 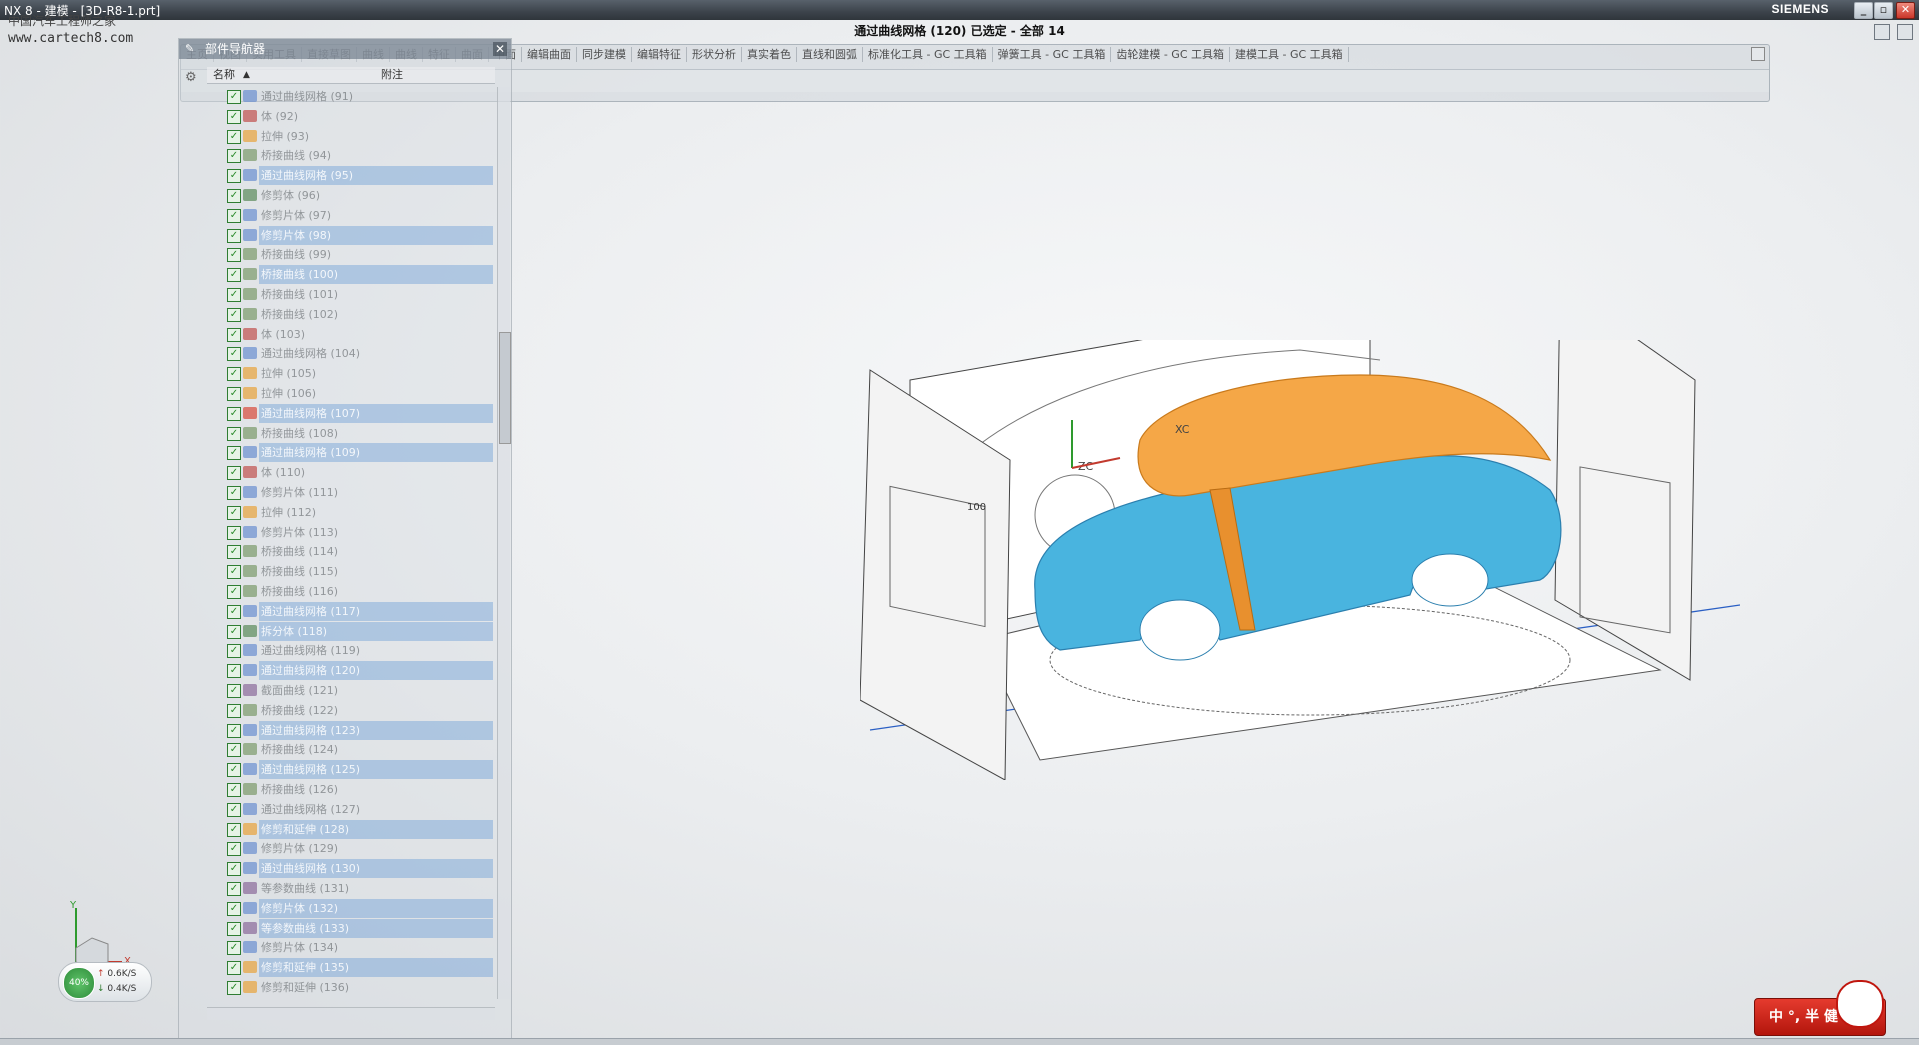 I want to click on feature-row: ✓ 等参数曲线 (133), so click(x=351, y=928).